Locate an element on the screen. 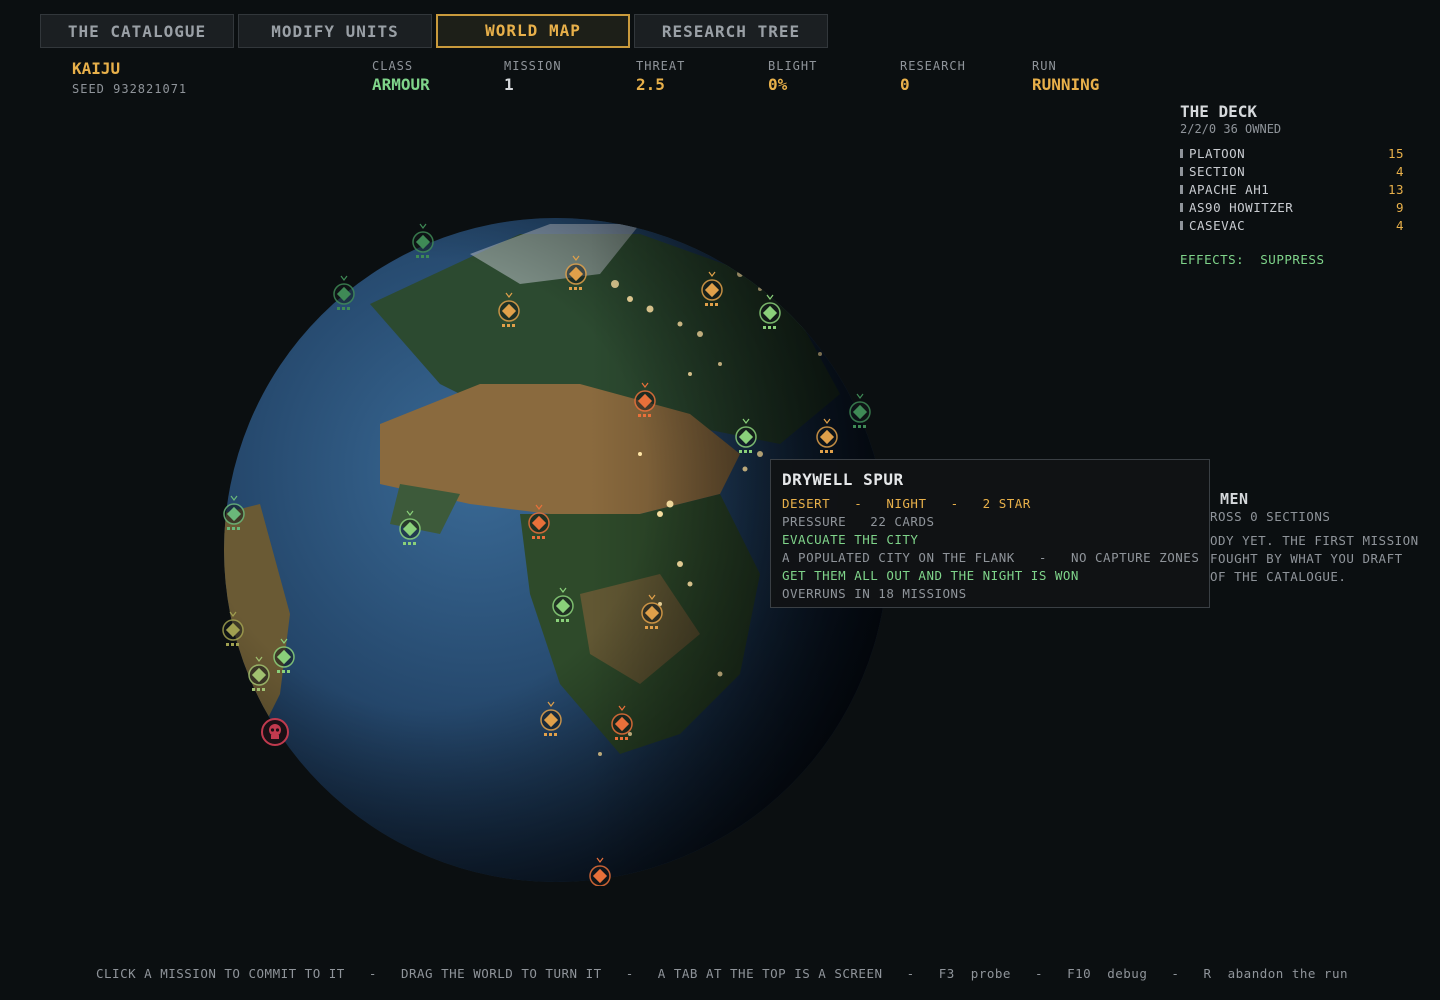 The height and width of the screenshot is (1000, 1440). stat-label: MISSION is located at coordinates (533, 66).